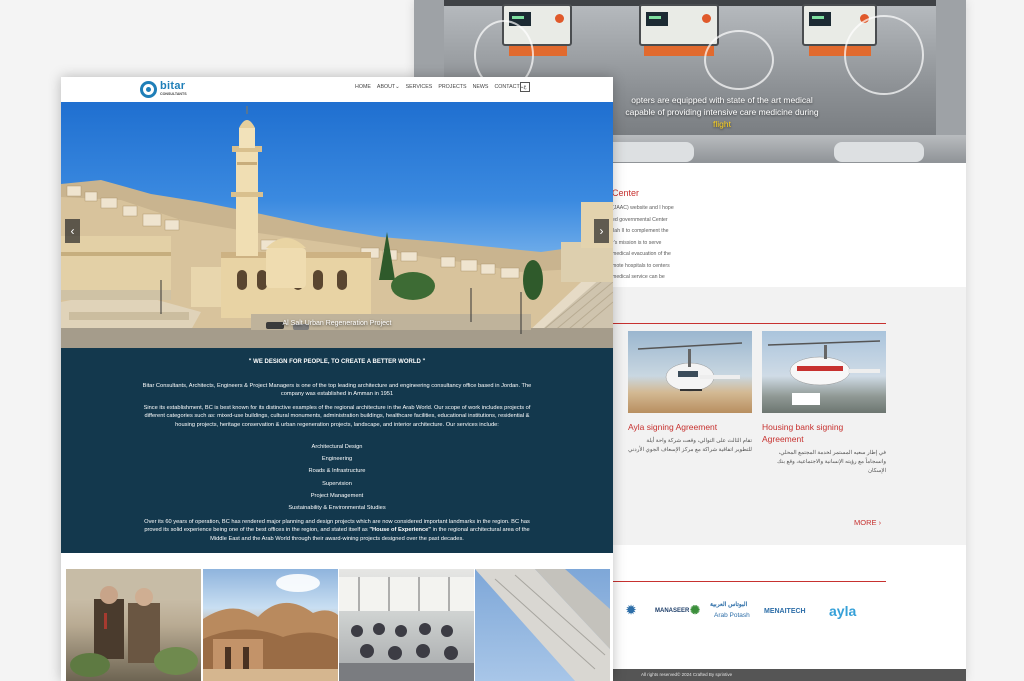  I want to click on news-title: Ayla signing Agreement, so click(690, 427).